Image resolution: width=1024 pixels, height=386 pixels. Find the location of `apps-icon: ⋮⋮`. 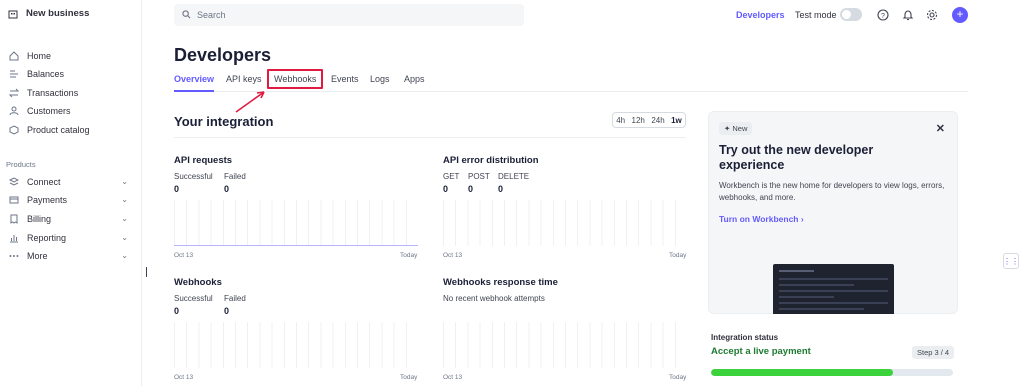

apps-icon: ⋮⋮ is located at coordinates (1011, 261).